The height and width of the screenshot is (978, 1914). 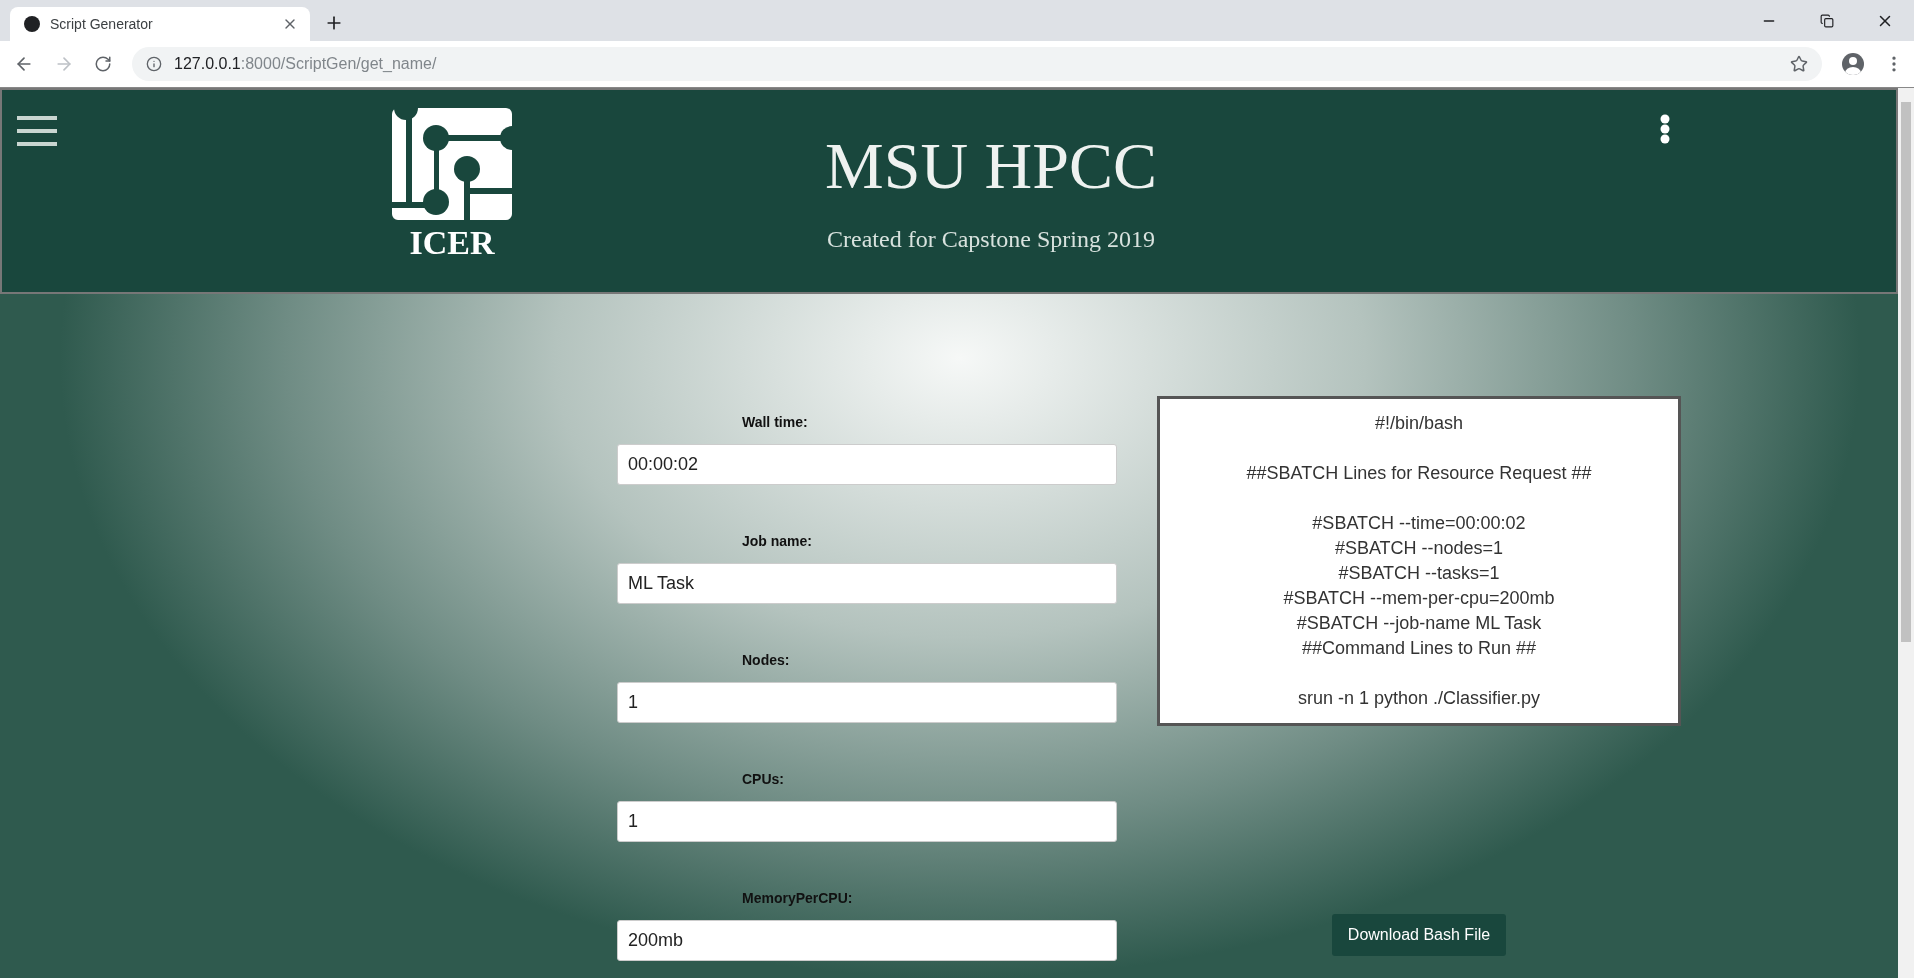 I want to click on input-field: ML Task, so click(x=867, y=583).